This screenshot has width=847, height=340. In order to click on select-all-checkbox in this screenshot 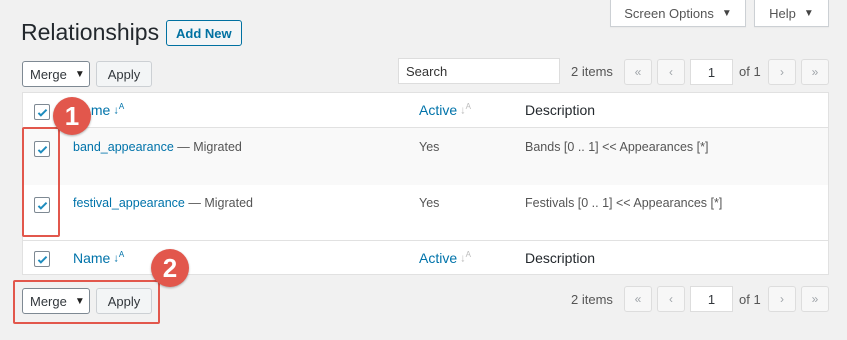, I will do `click(42, 112)`.